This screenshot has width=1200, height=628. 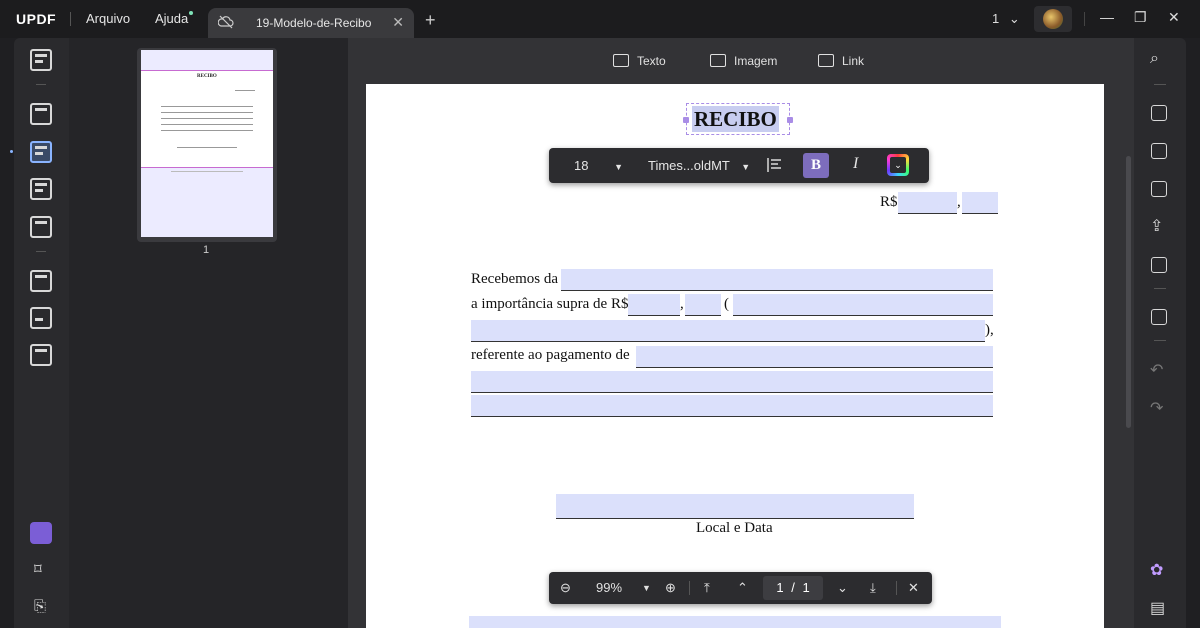 What do you see at coordinates (550, 304) in the screenshot?
I see `amount-label: a importância supra de R$` at bounding box center [550, 304].